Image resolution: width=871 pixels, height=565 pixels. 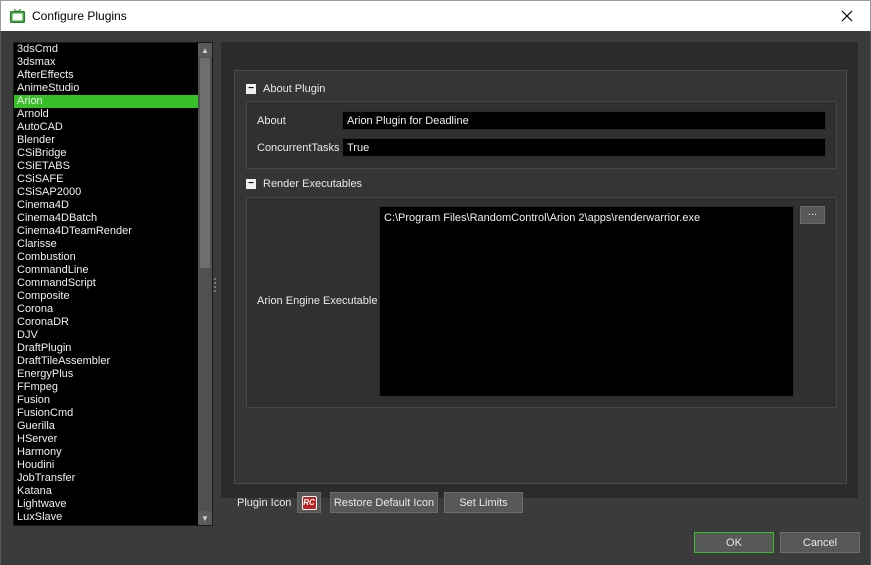 What do you see at coordinates (106, 88) in the screenshot?
I see `list-item: AnimeStudio` at bounding box center [106, 88].